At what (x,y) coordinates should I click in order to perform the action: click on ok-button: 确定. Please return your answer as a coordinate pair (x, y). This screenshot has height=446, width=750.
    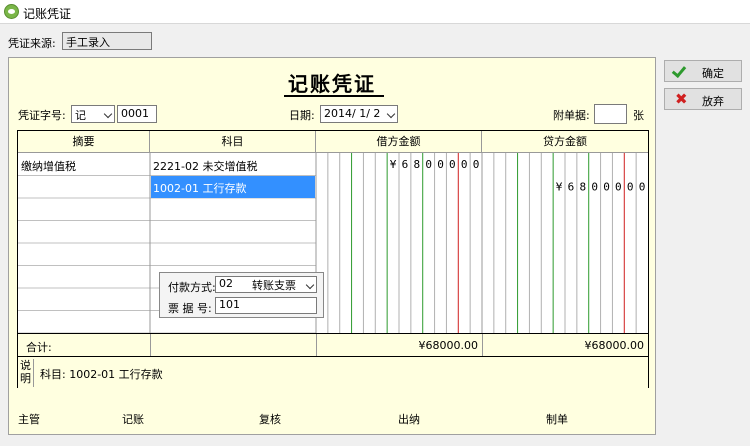
    Looking at the image, I should click on (703, 71).